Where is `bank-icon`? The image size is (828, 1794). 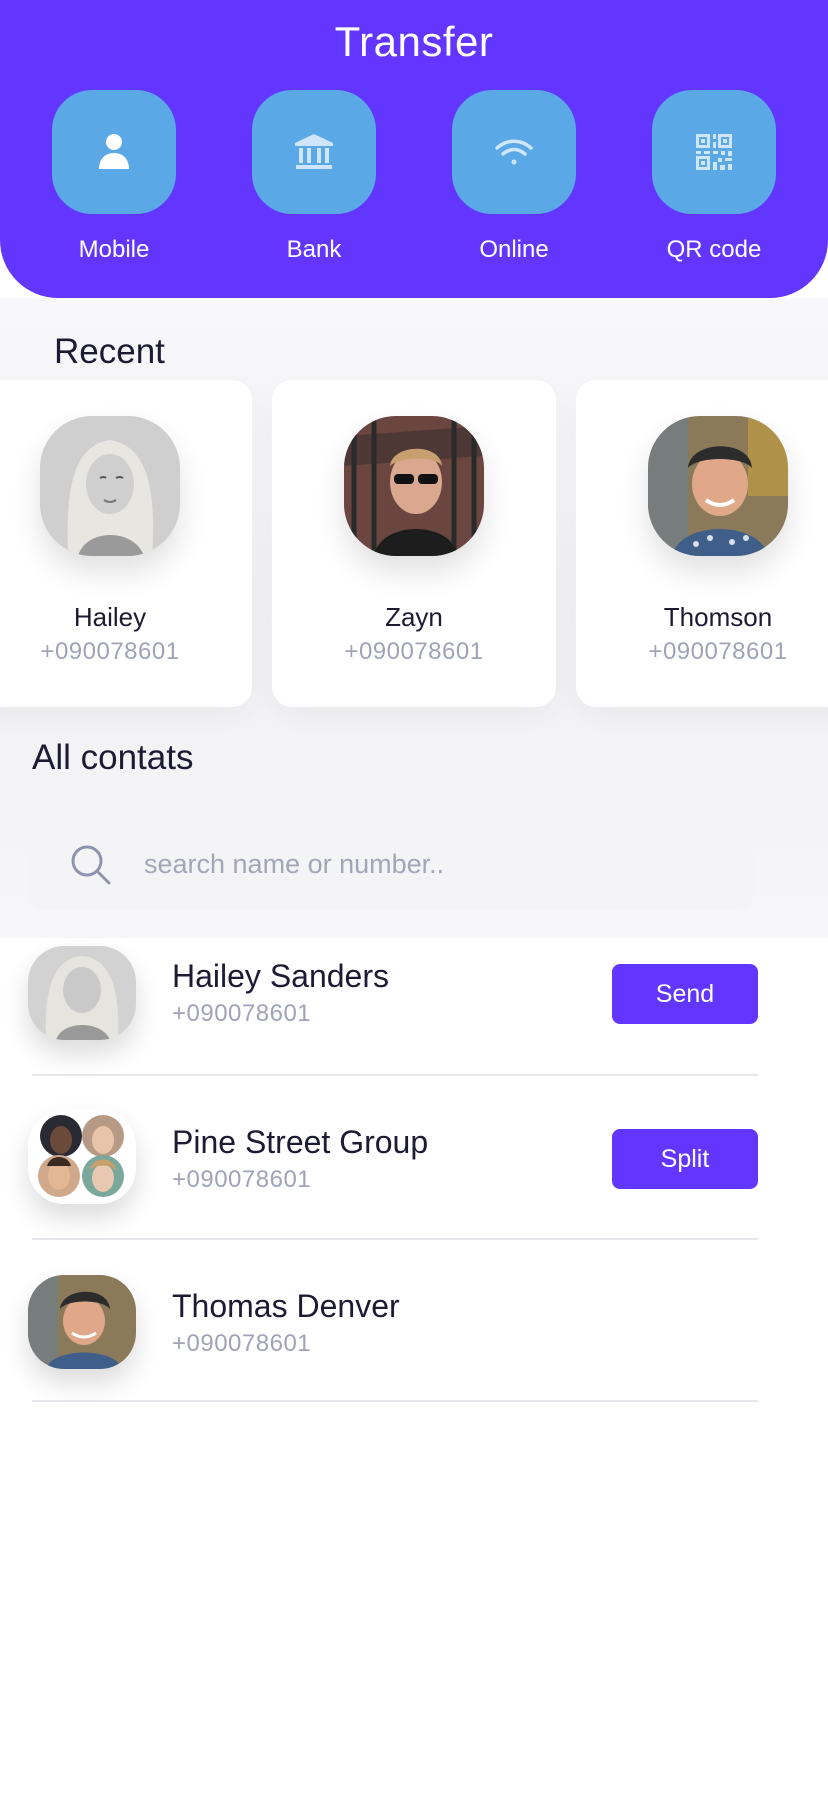 bank-icon is located at coordinates (314, 151).